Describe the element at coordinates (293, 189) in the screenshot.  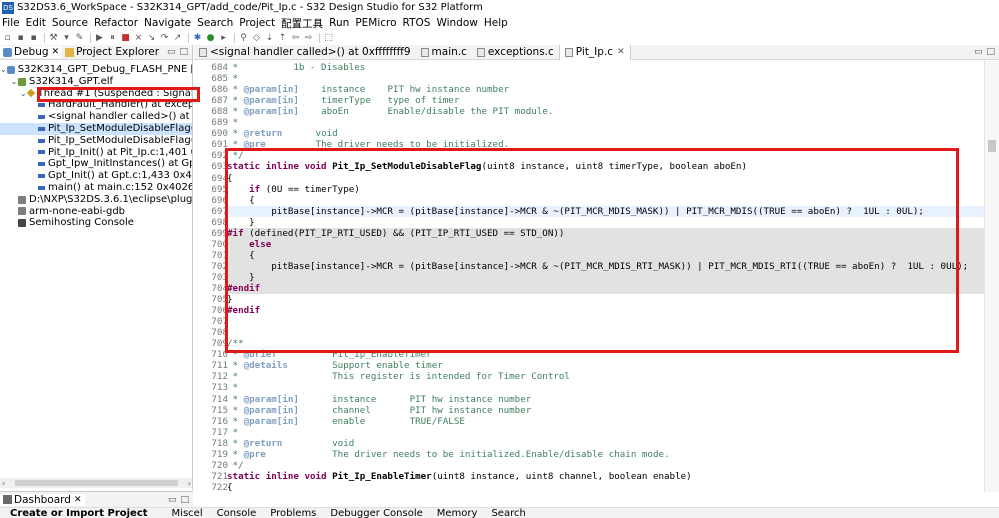
I see `code-line: if (0U == timerType)` at that location.